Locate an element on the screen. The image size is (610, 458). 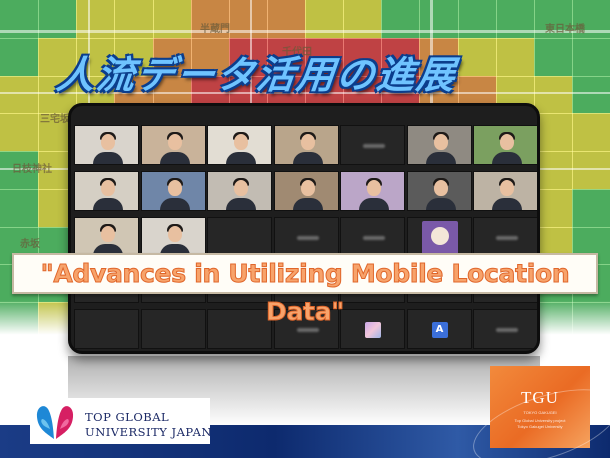
map-label: 日枝神社 is located at coordinates (32, 169).